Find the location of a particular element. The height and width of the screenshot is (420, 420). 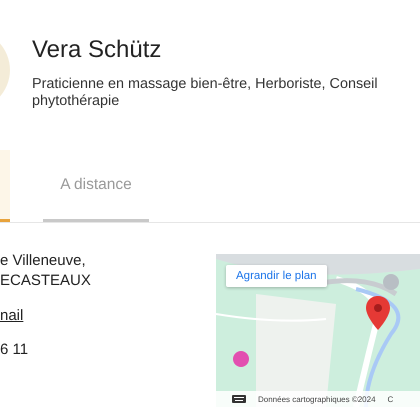

keyboard-icon is located at coordinates (239, 399).